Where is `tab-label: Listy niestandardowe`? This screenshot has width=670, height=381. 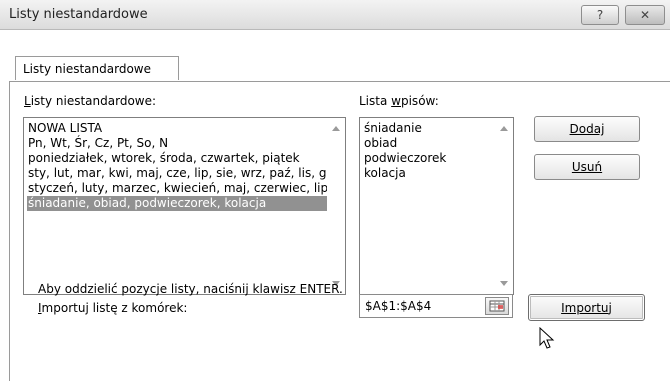
tab-label: Listy niestandardowe is located at coordinates (87, 69).